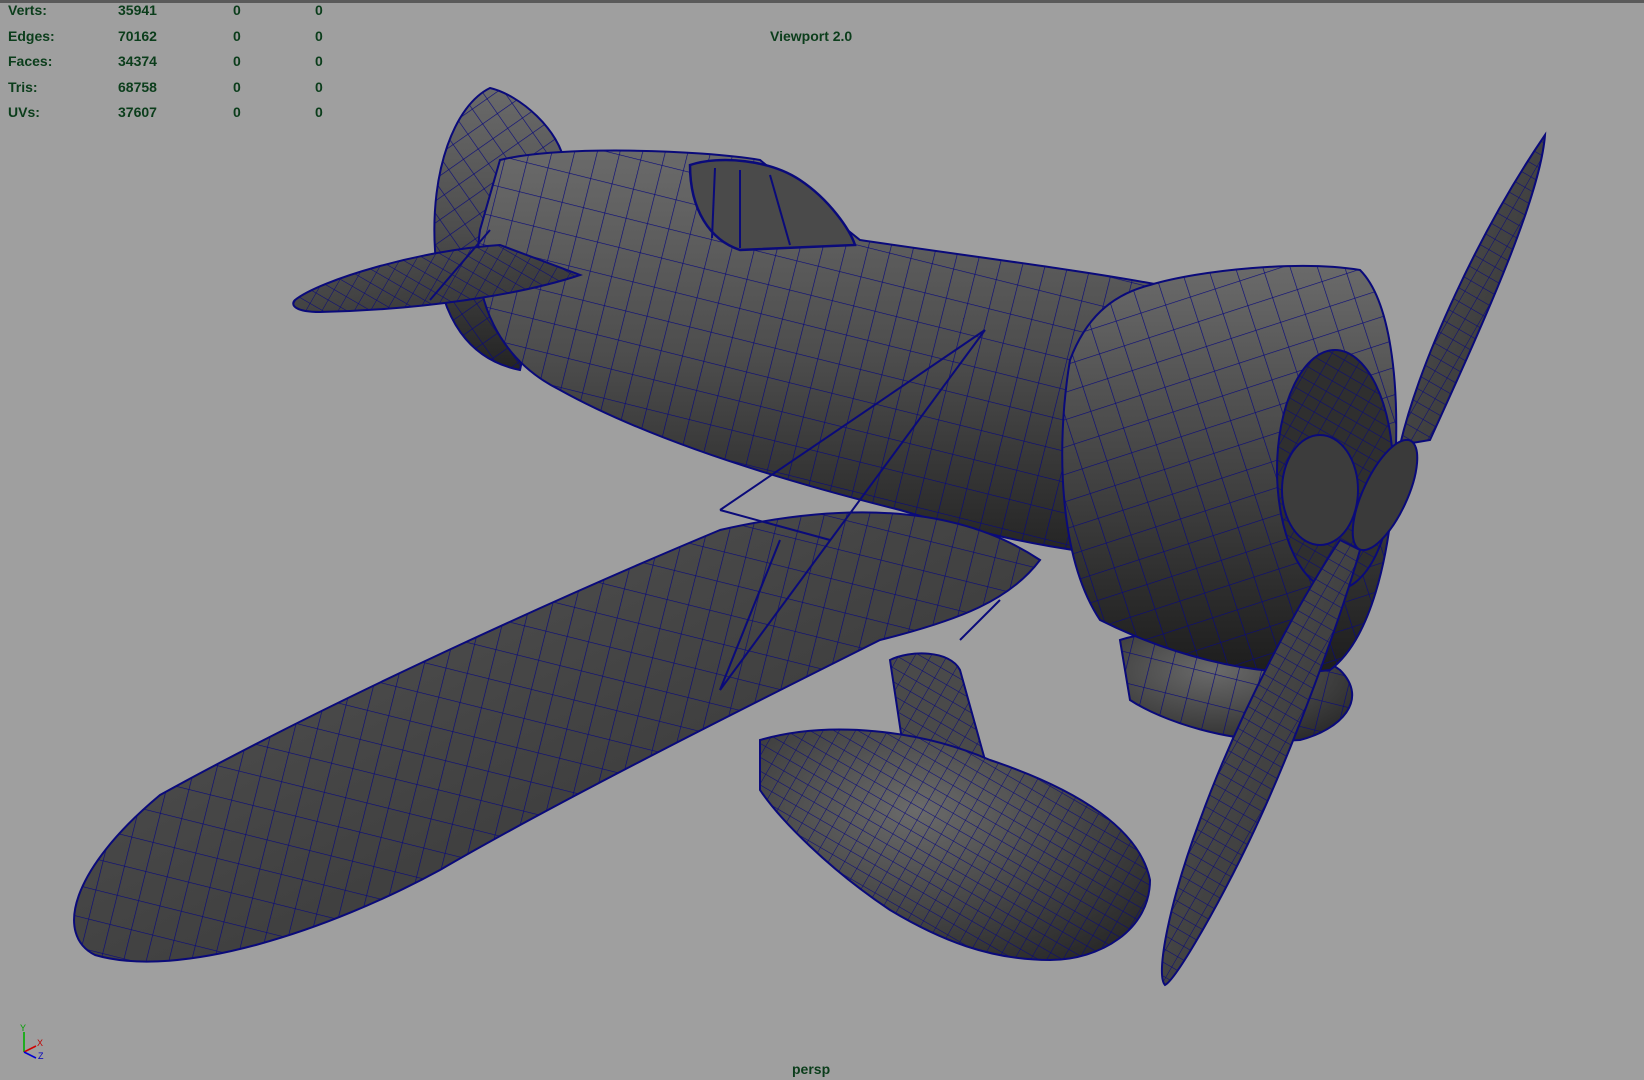  Describe the element at coordinates (27, 10) in the screenshot. I see `hud-label: Verts:` at that location.